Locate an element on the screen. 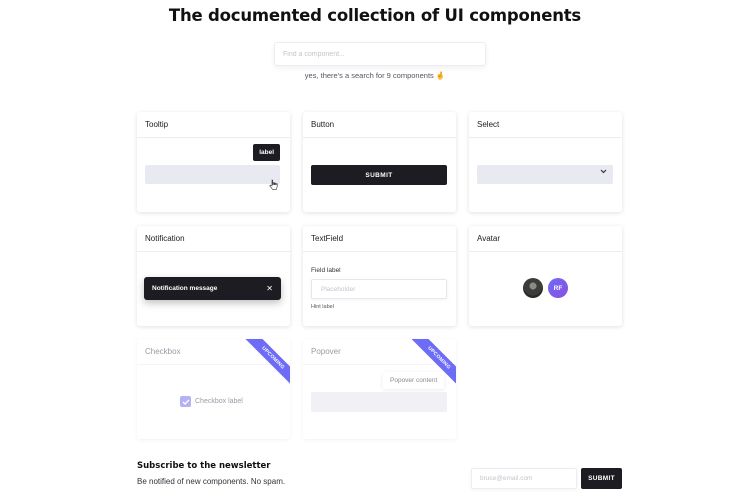 This screenshot has width=750, height=500. newsletter-subtitle: Be notified of new components. No spam. is located at coordinates (211, 481).